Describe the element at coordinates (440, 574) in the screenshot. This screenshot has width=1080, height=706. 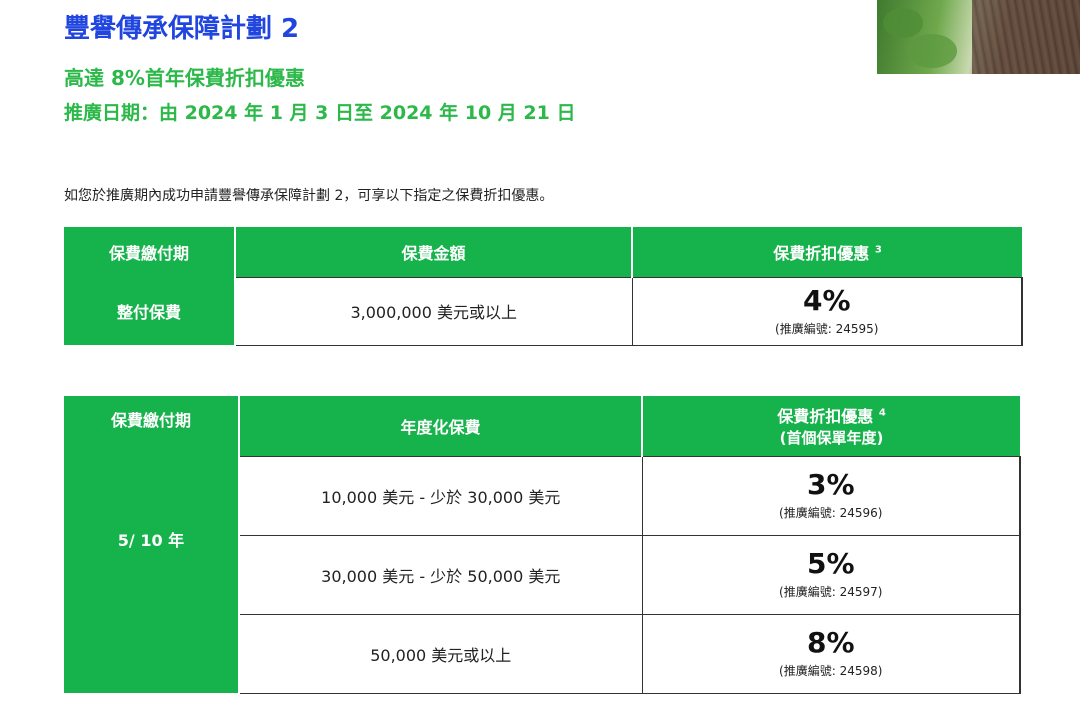
I see `premium-amount-cell: 30,000 美元 - 少於 50,000 美元` at that location.